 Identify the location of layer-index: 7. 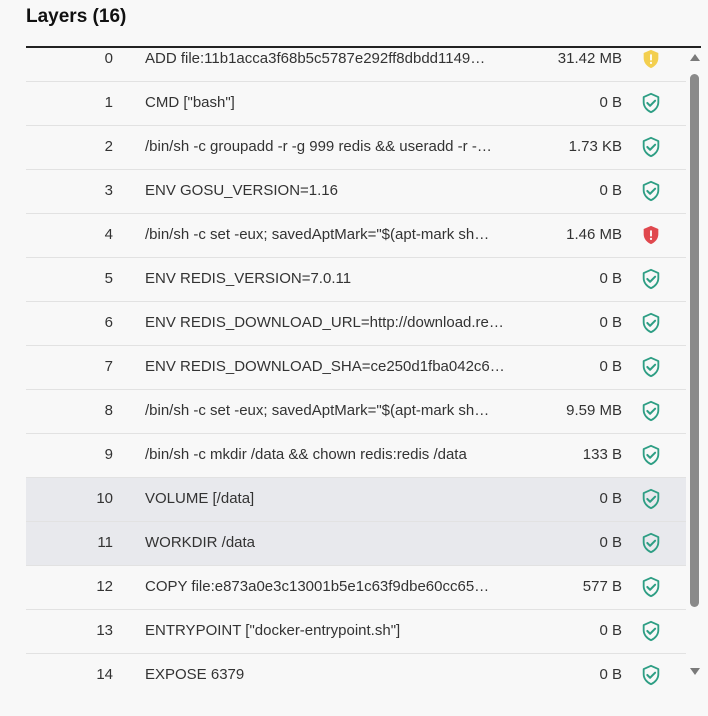
(108, 366).